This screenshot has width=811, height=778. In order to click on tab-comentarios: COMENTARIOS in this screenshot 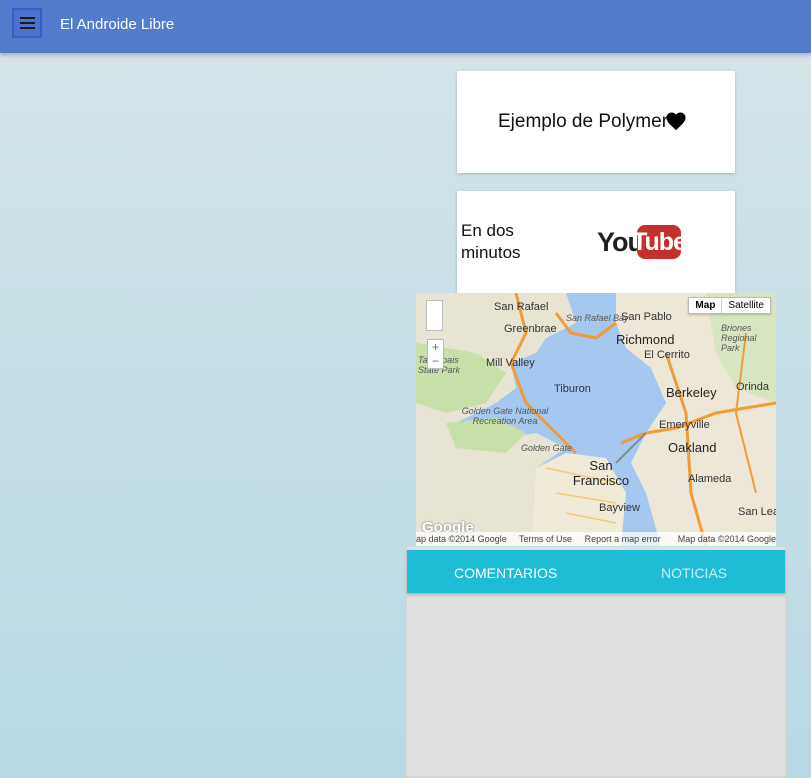, I will do `click(505, 573)`.